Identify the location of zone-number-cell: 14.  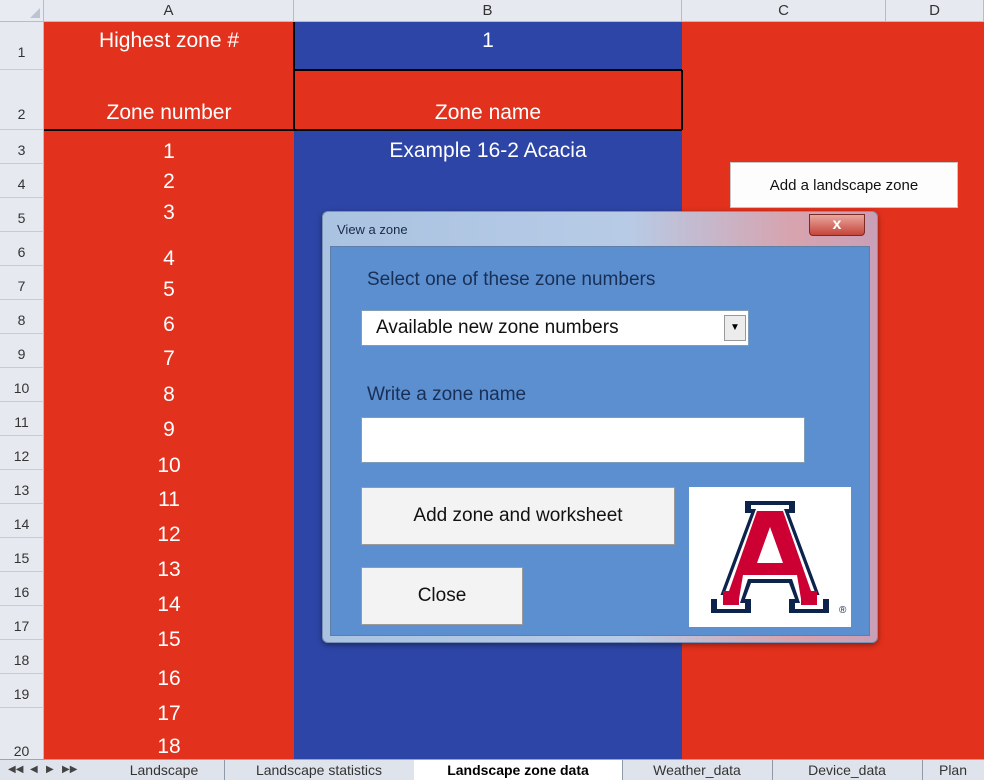
(169, 605).